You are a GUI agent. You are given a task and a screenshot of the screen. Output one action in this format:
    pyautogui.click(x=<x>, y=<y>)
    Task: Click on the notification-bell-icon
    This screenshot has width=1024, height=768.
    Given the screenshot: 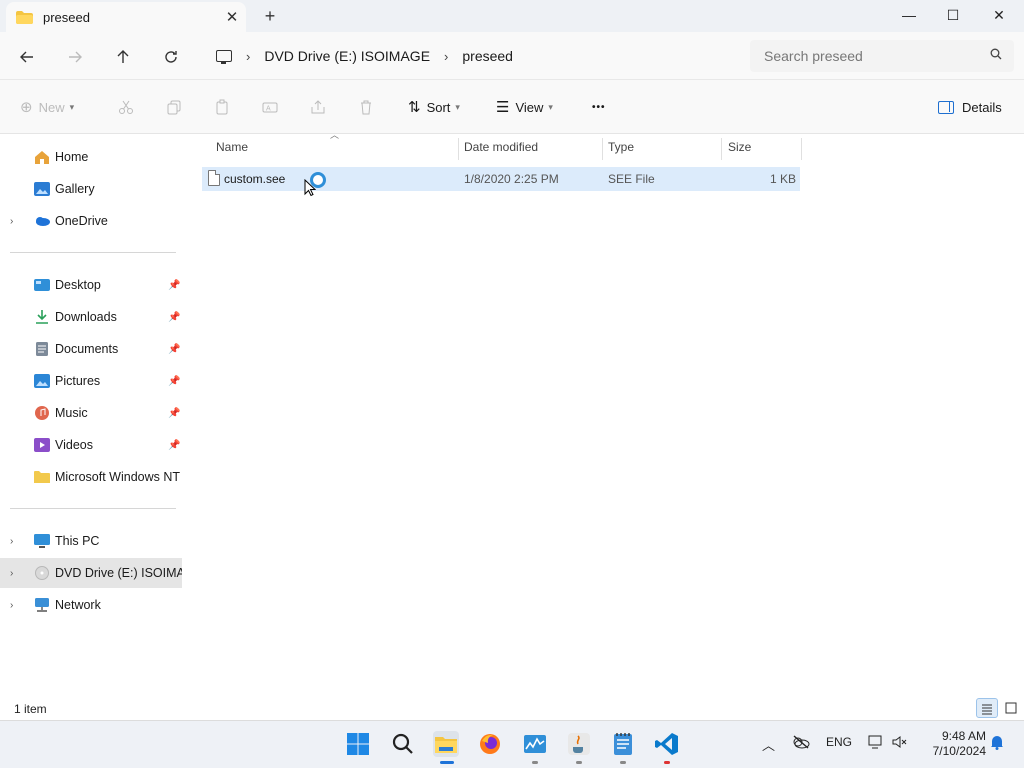 What is the action you would take?
    pyautogui.click(x=997, y=743)
    